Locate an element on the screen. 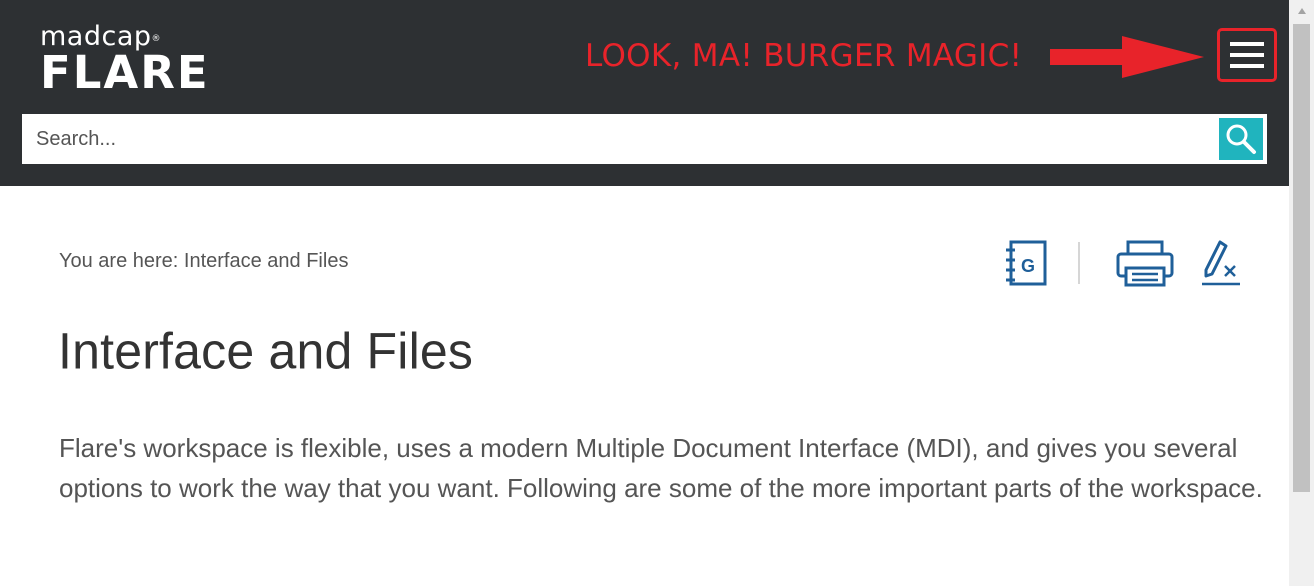 This screenshot has width=1314, height=586. chevron-up-icon is located at coordinates (1301, 11).